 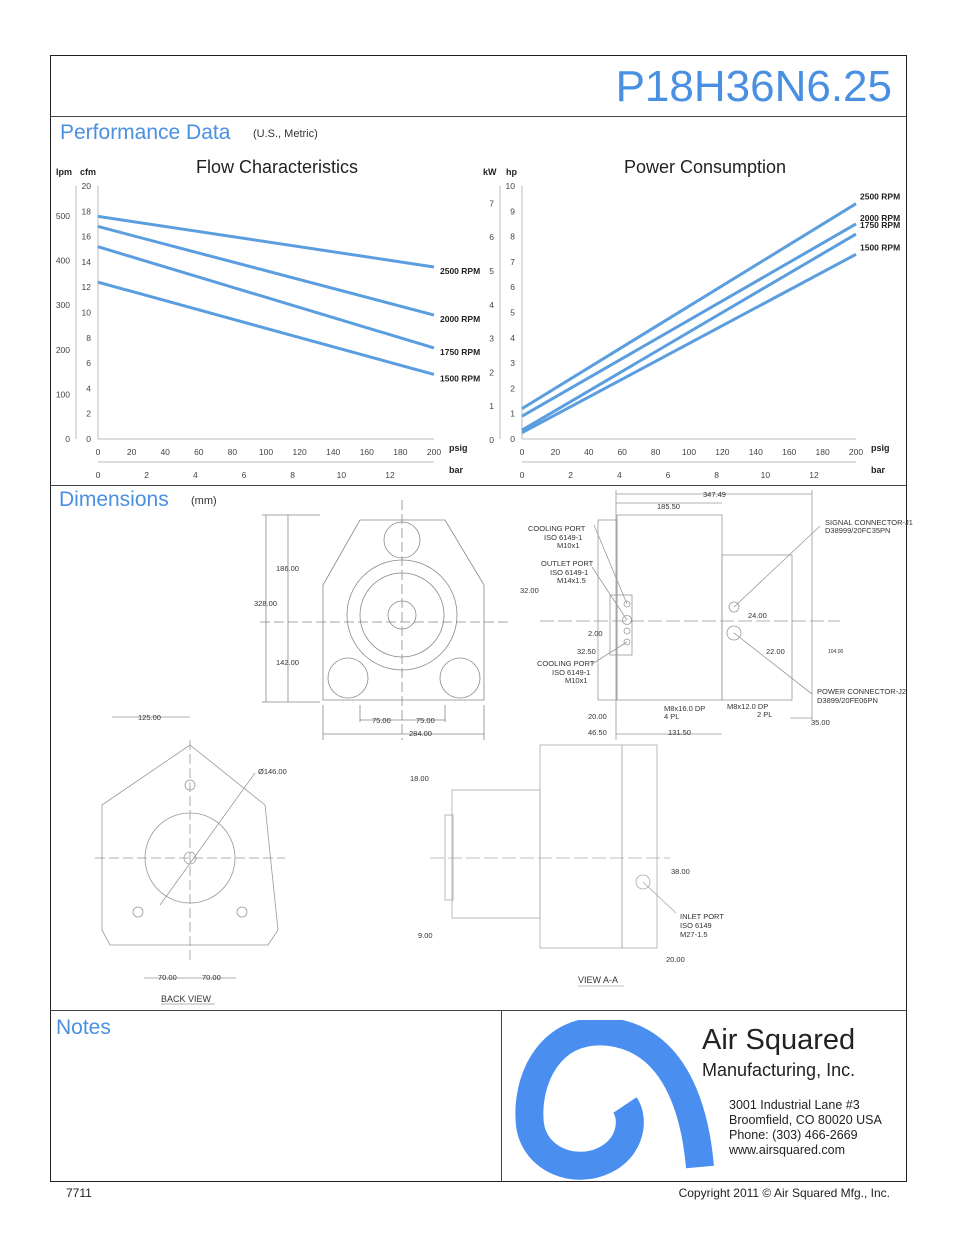 I want to click on company-website: www.airsquared.com, so click(x=787, y=1150).